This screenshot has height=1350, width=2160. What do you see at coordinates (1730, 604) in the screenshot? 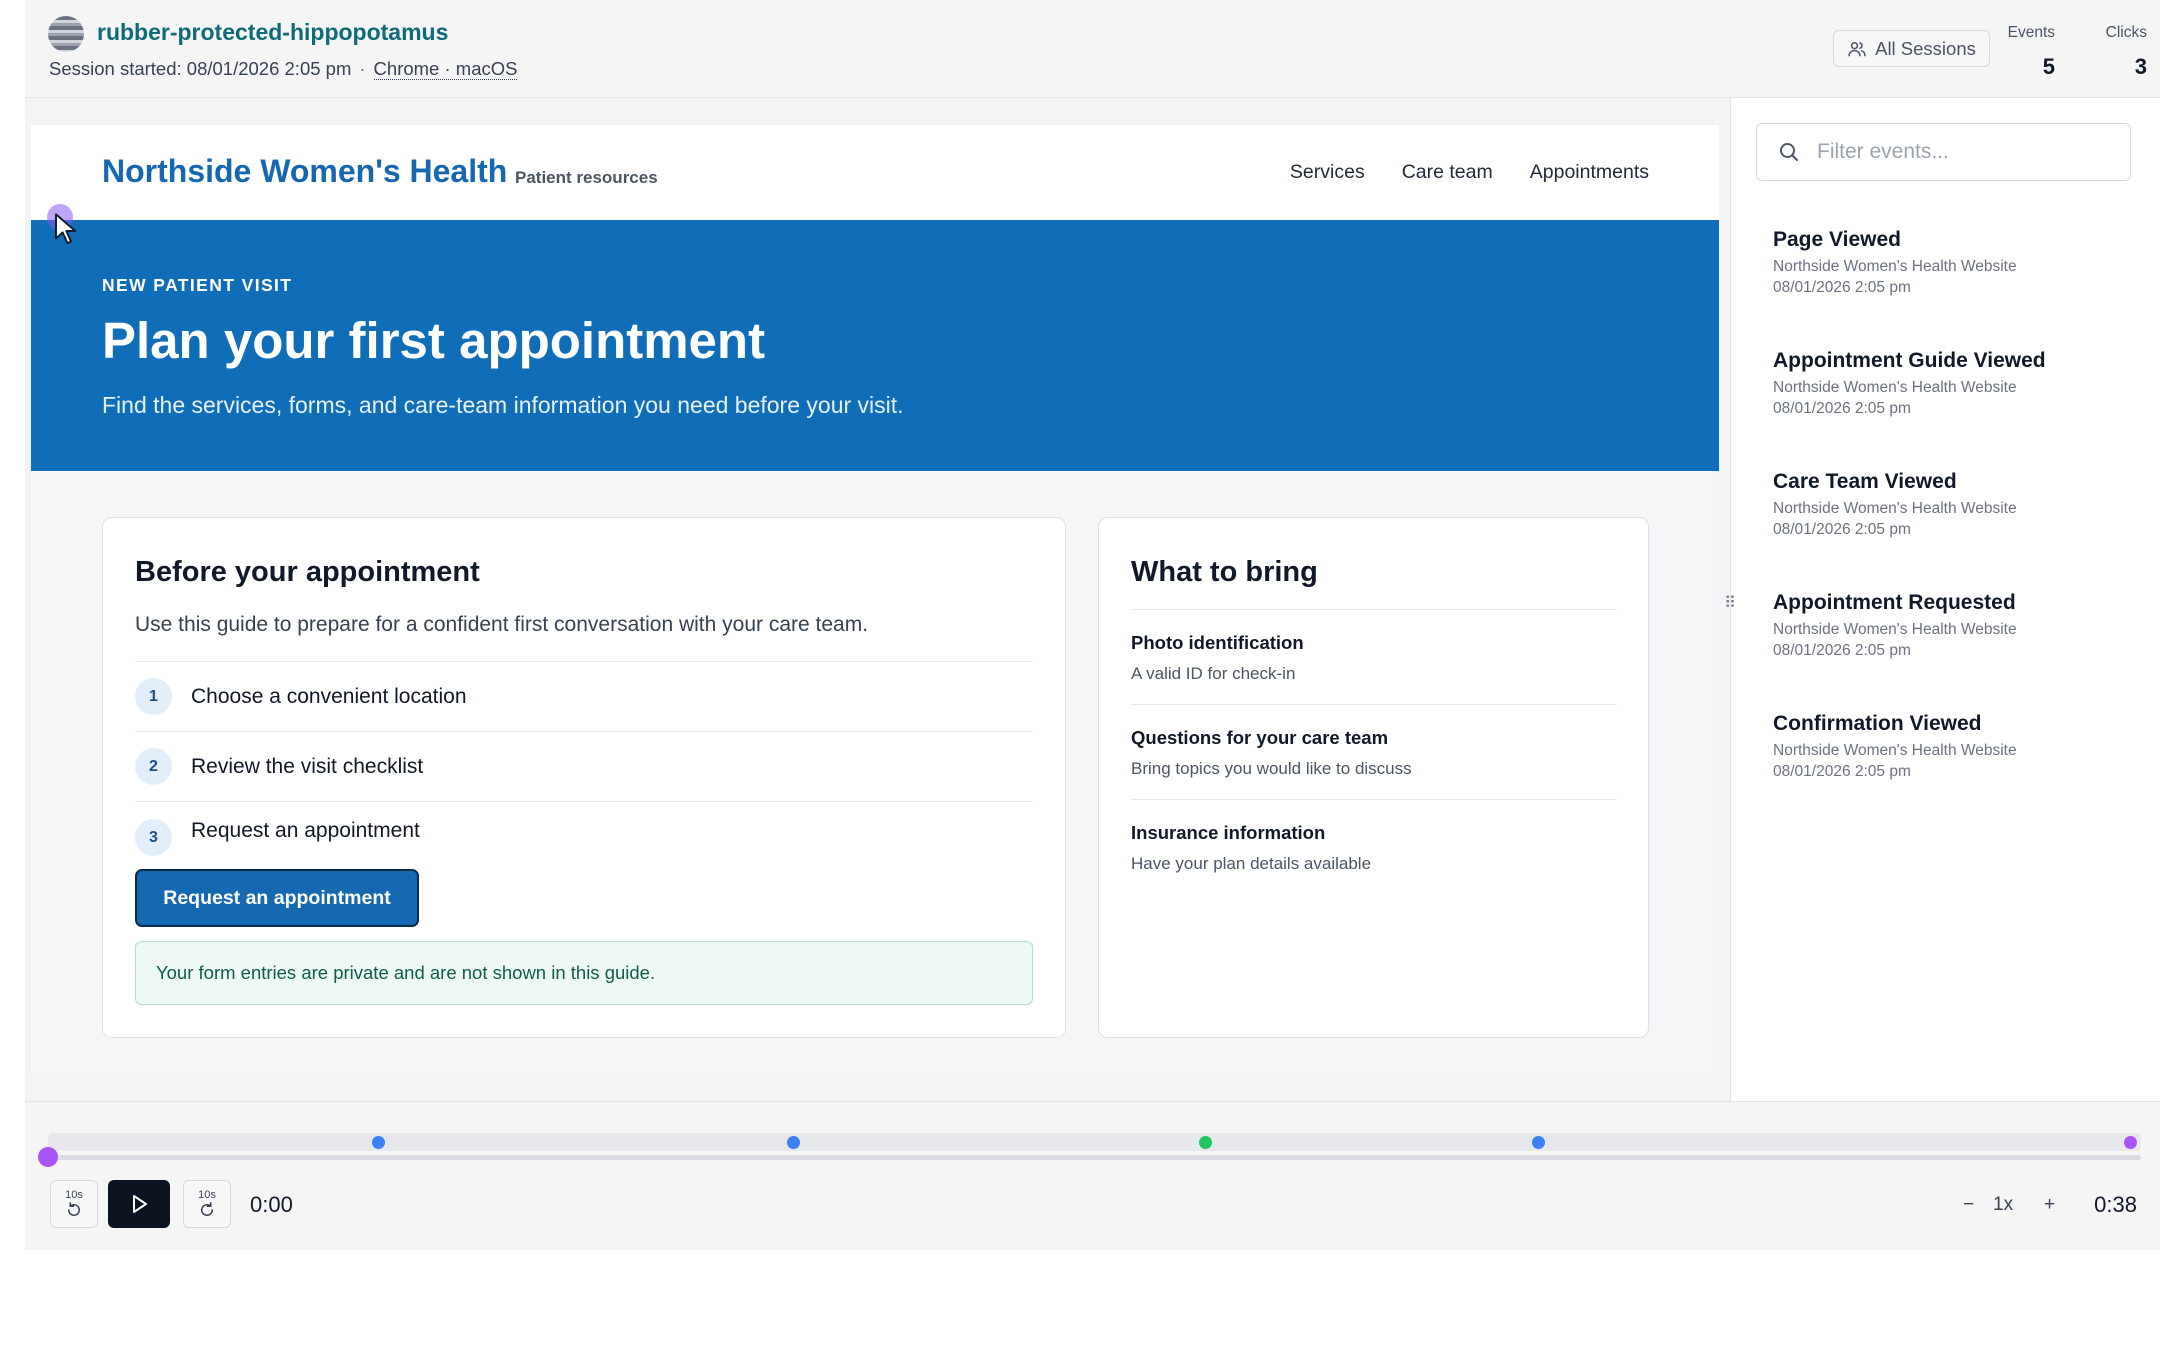
I see `drag-handle-icon: ⠿` at bounding box center [1730, 604].